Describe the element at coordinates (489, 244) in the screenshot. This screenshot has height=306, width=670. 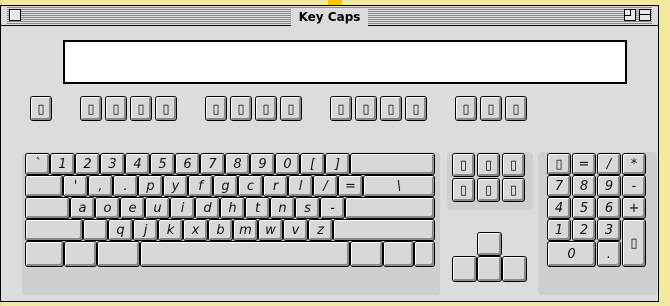
I see `up-arrow-key` at that location.